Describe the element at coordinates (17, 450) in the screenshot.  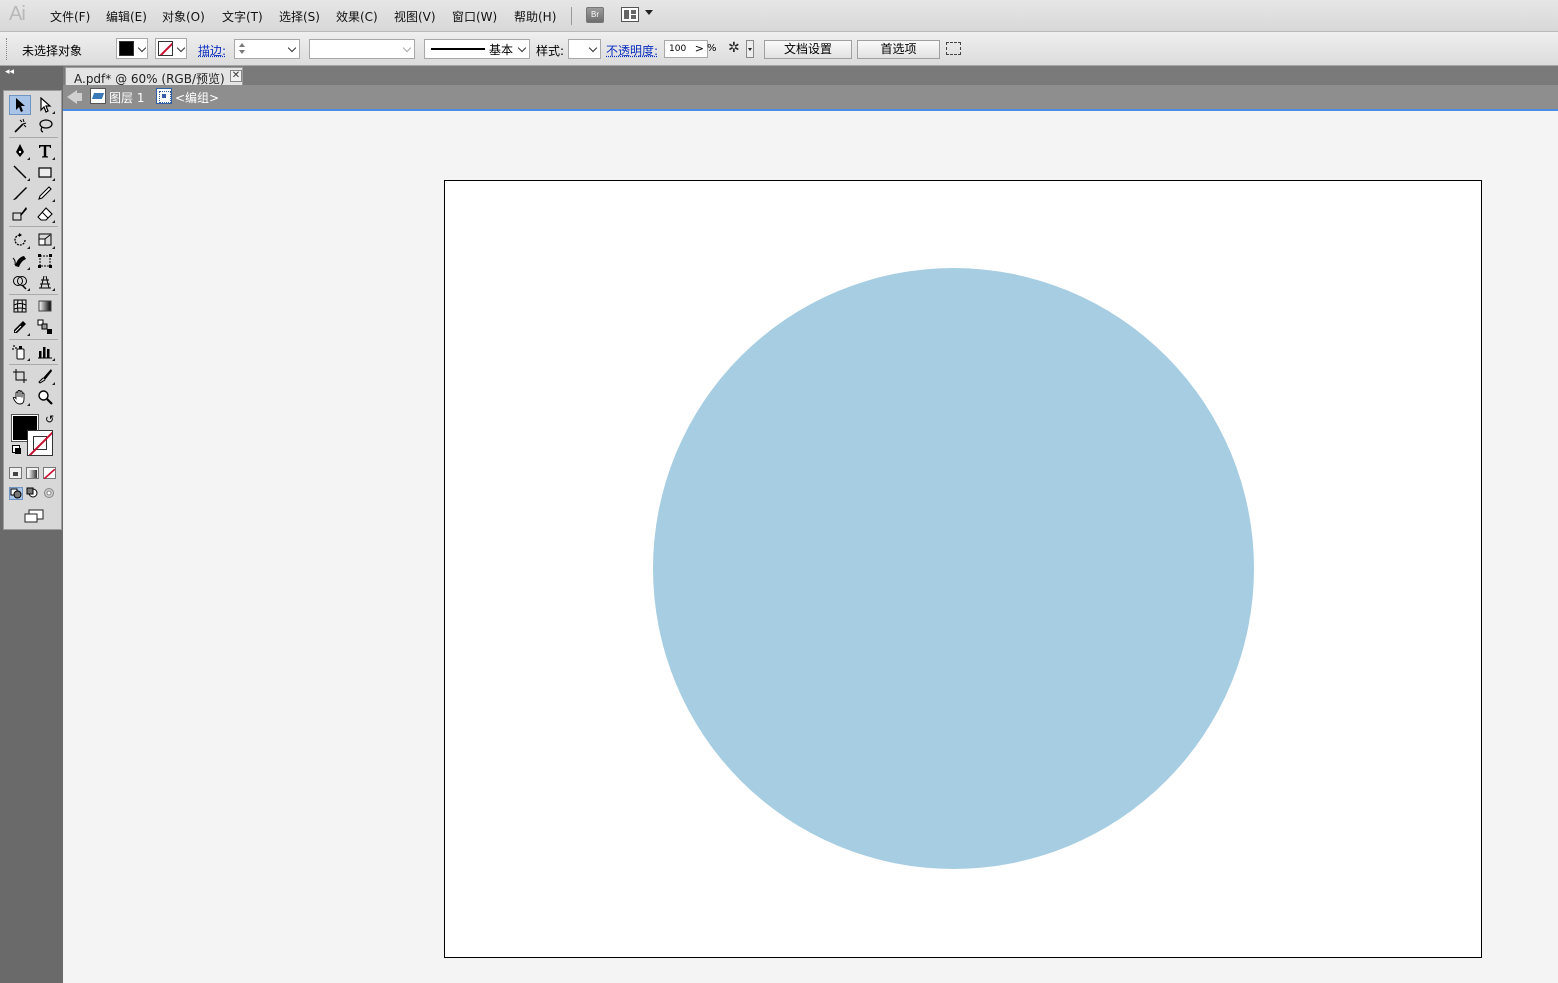
I see `default-fill-stroke-icon` at that location.